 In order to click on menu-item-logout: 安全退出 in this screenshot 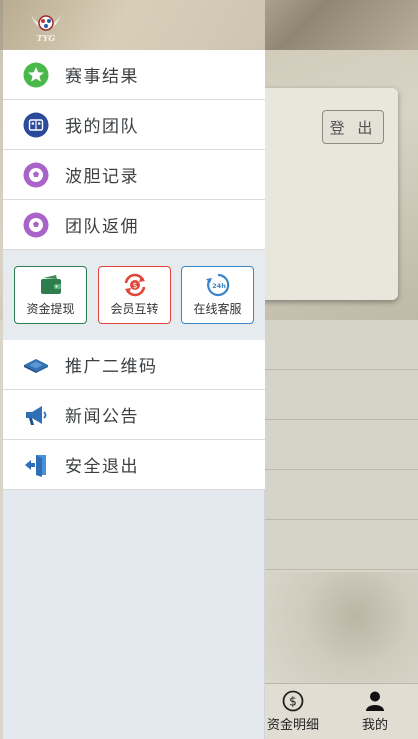, I will do `click(134, 465)`.